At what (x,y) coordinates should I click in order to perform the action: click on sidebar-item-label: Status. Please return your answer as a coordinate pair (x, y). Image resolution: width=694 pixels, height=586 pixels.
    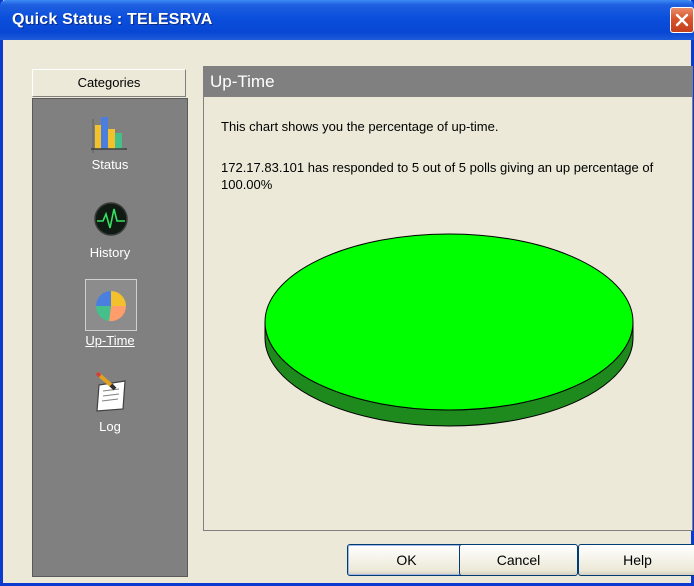
    Looking at the image, I should click on (110, 164).